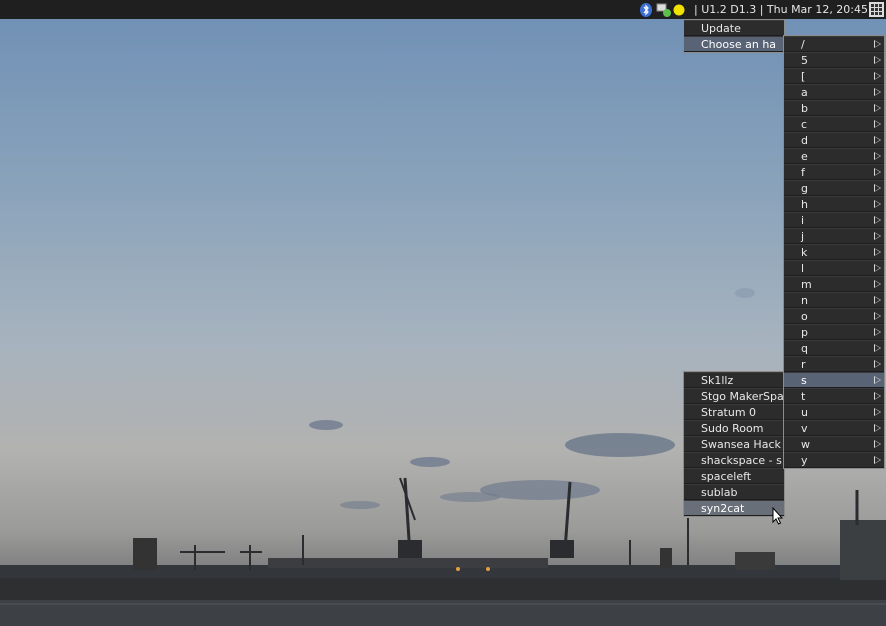 The width and height of the screenshot is (886, 626). What do you see at coordinates (834, 332) in the screenshot?
I see `alphabet-submenu-item: p` at bounding box center [834, 332].